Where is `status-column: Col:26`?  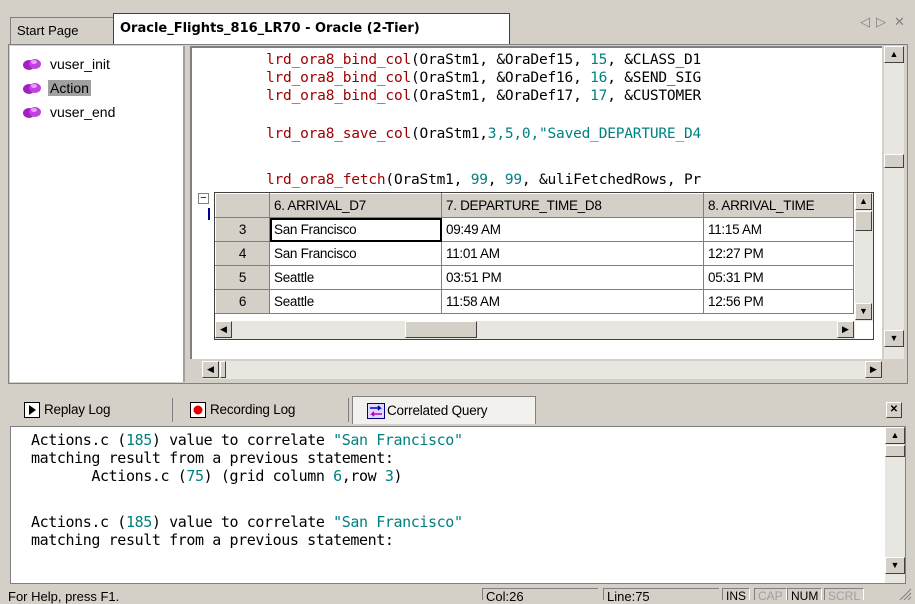 status-column: Col:26 is located at coordinates (540, 596).